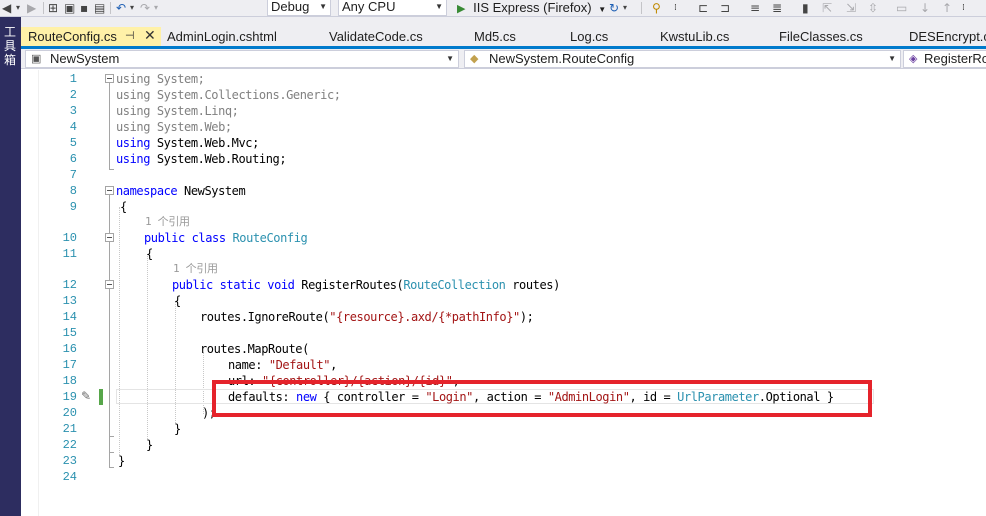  What do you see at coordinates (99, 8) in the screenshot?
I see `save-all-icon: ▤` at bounding box center [99, 8].